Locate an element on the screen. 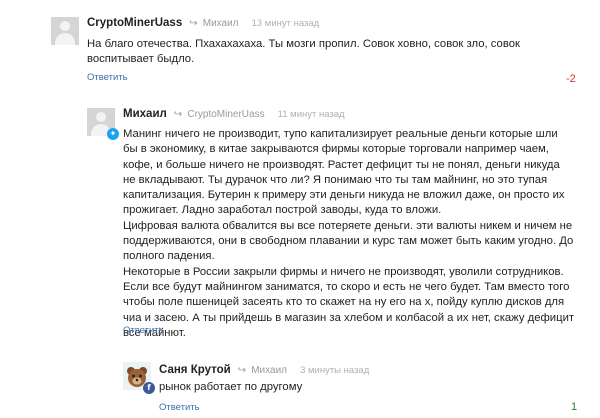 The width and height of the screenshot is (600, 418). comment-score: 1 is located at coordinates (574, 407).